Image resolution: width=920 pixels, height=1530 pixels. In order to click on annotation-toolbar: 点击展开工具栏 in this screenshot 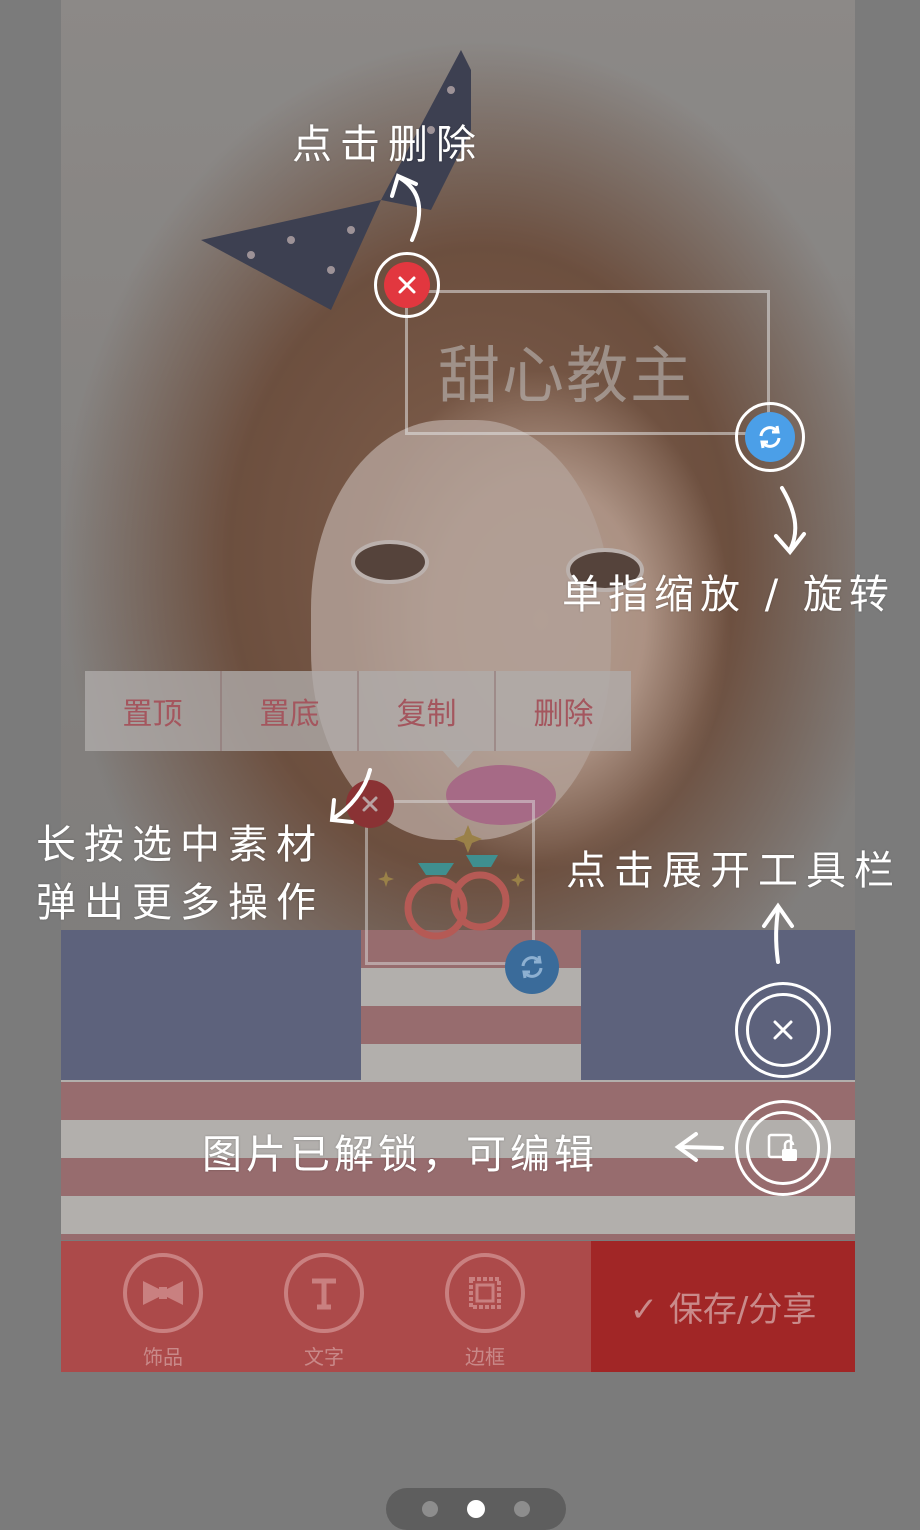, I will do `click(734, 871)`.